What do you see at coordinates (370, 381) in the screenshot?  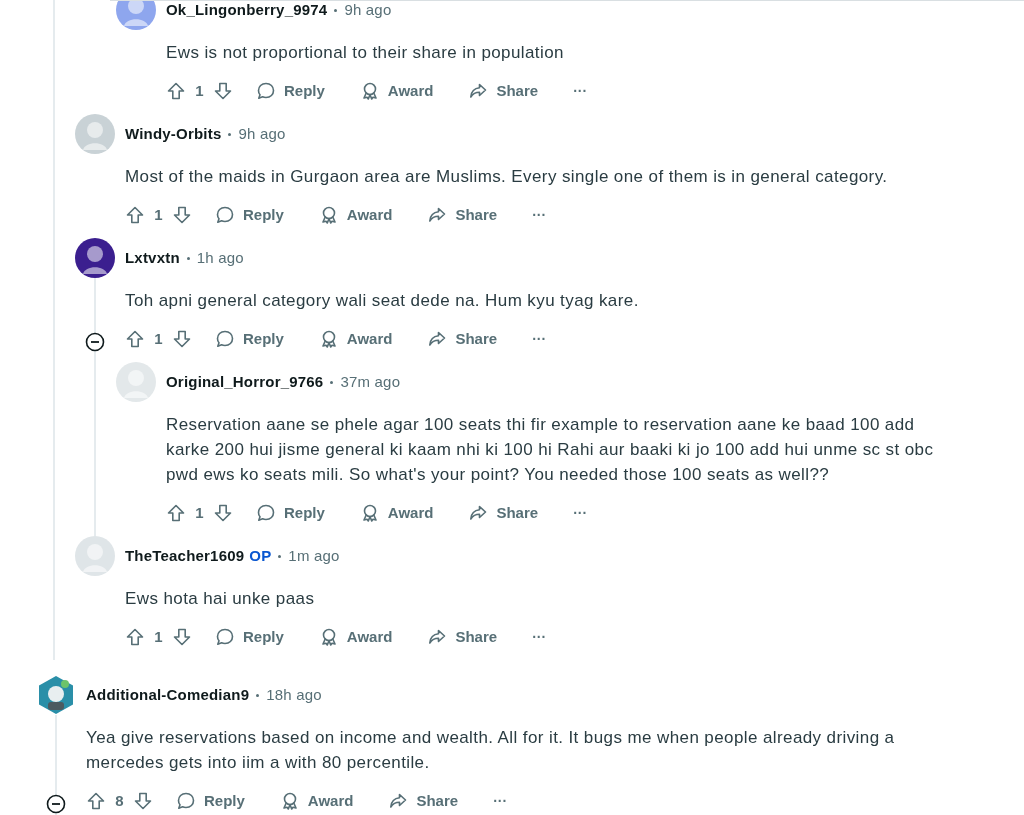 I see `timestamp: 37m ago` at bounding box center [370, 381].